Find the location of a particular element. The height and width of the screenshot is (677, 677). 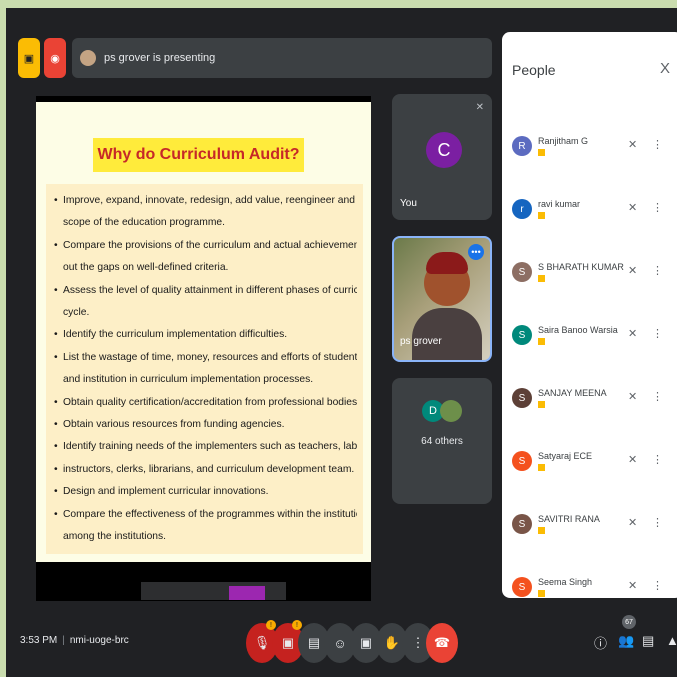

presenting-text: ps grover is presenting is located at coordinates (160, 58).